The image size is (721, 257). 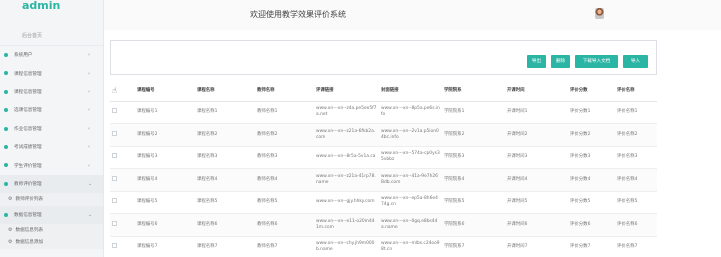 I want to click on sidebar-item-label: 数据信息管理, so click(x=28, y=215).